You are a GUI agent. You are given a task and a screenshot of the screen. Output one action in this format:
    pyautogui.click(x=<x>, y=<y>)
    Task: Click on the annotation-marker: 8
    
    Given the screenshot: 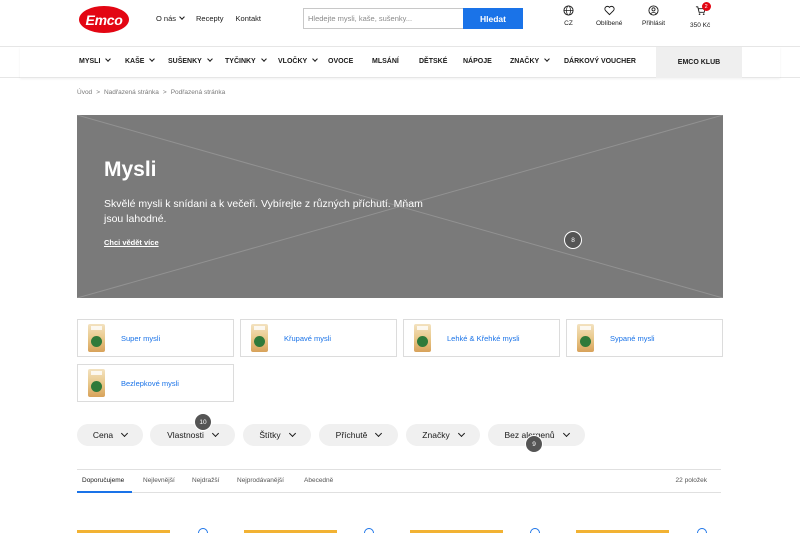 What is the action you would take?
    pyautogui.click(x=573, y=240)
    